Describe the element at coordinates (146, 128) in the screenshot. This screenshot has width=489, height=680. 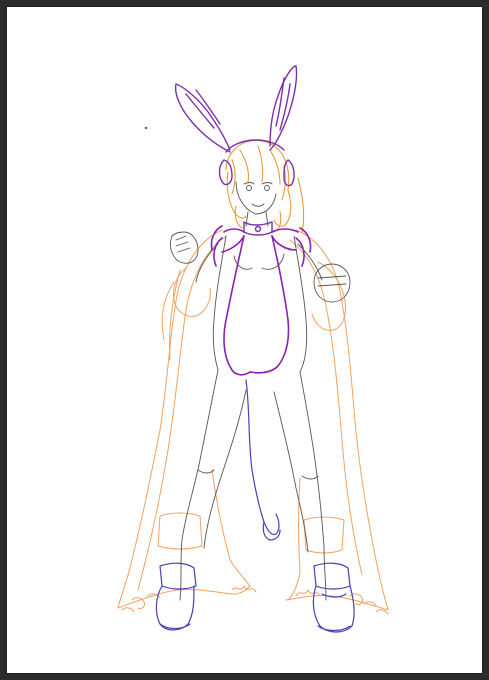
I see `stray-dot` at that location.